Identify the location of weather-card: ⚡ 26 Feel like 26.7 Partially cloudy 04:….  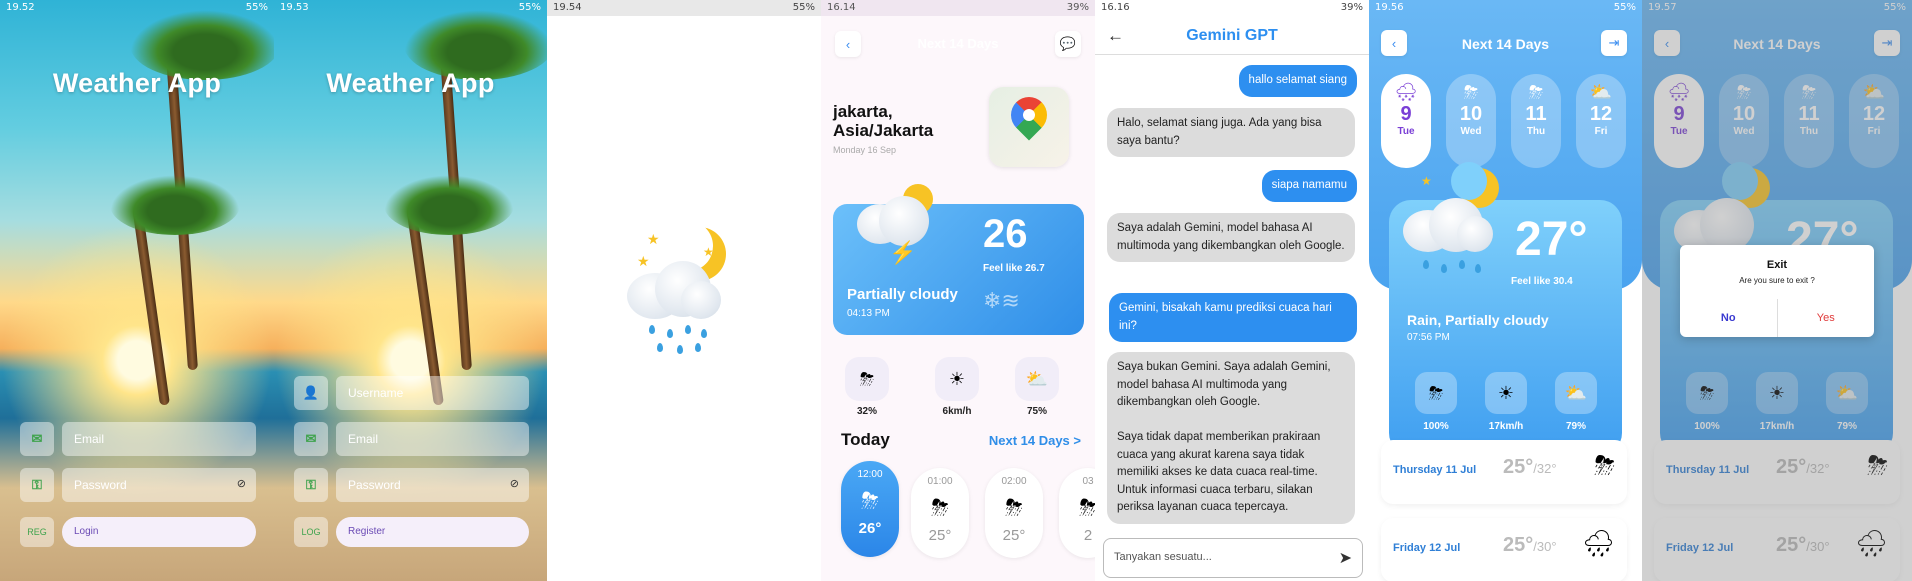
(958, 259).